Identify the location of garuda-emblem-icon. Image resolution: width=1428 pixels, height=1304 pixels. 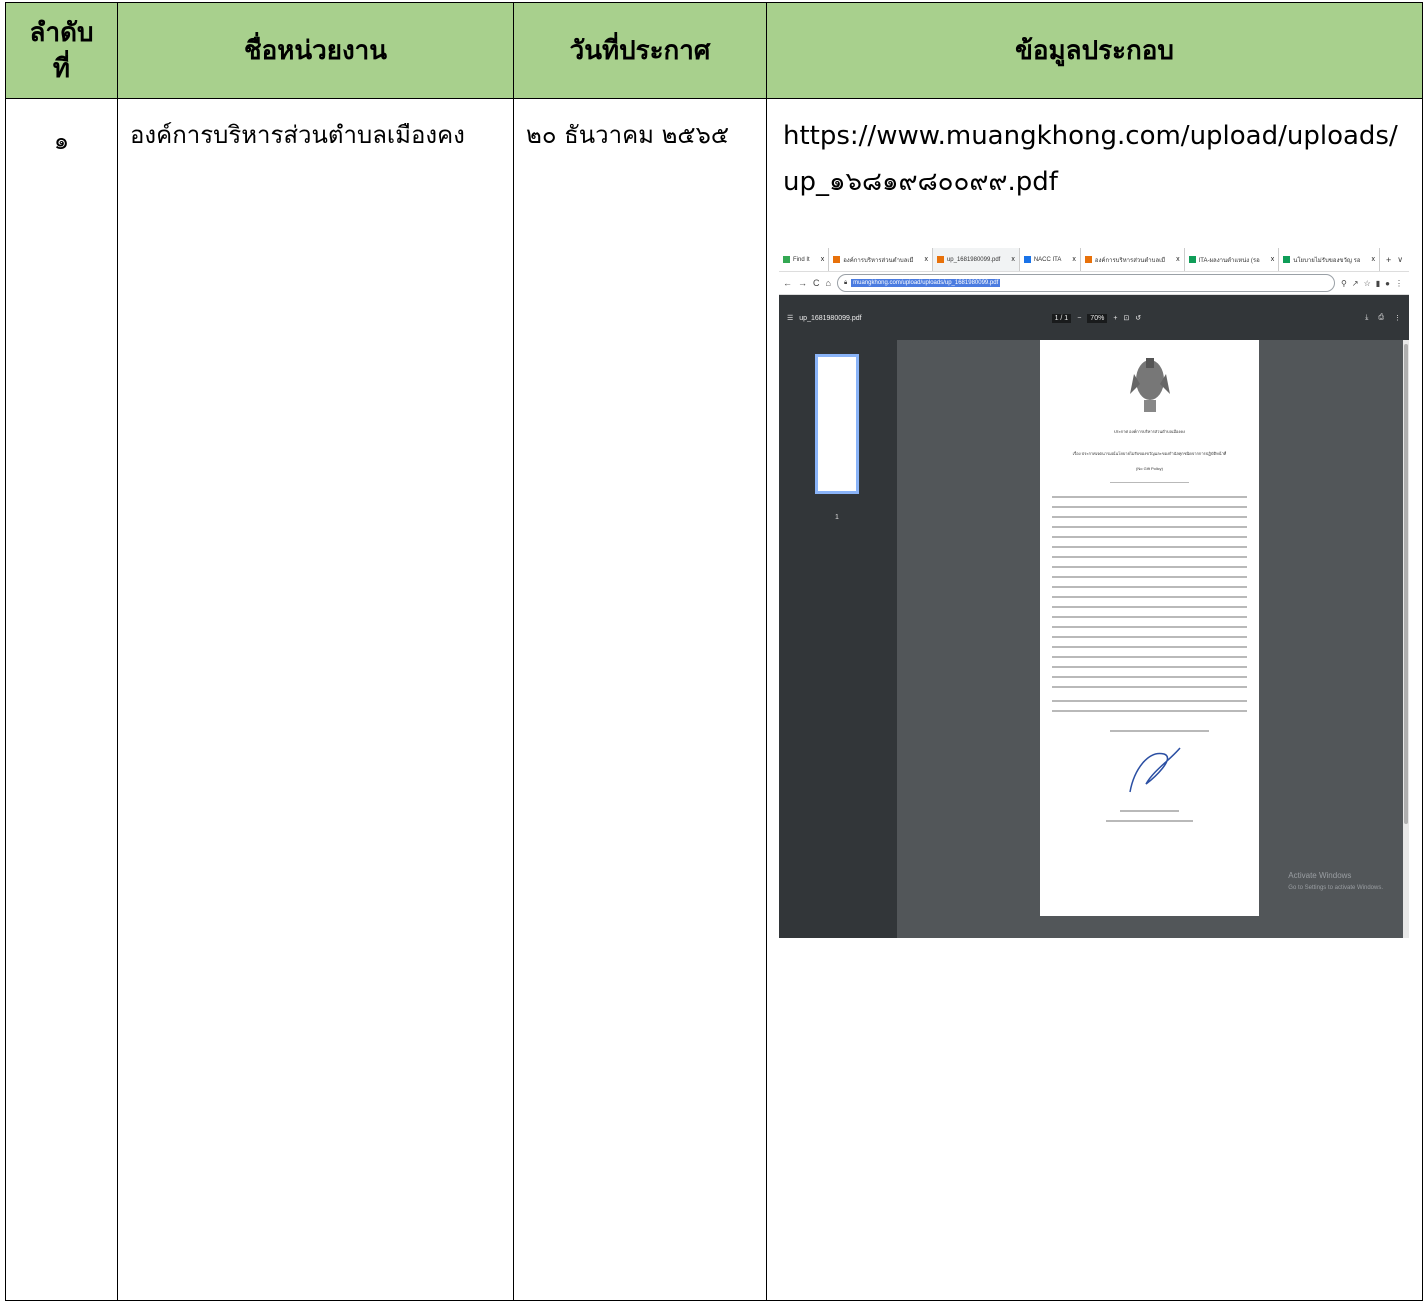
(1150, 385).